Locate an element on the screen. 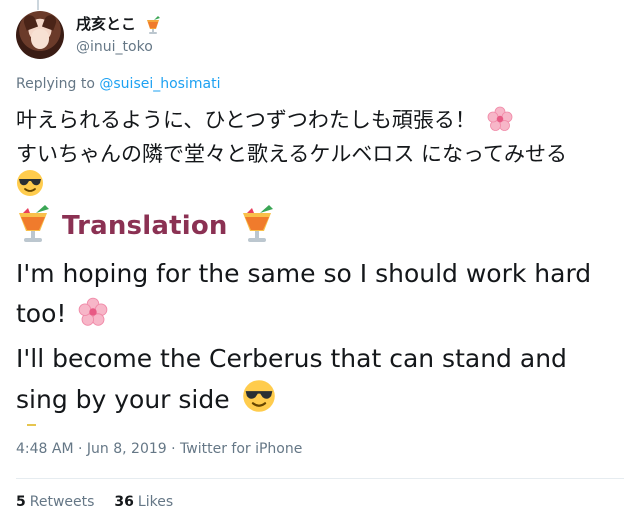 Image resolution: width=640 pixels, height=530 pixels. jp-line-1: 叶えられるように、ひとつずつわたしも頑張る！ is located at coordinates (321, 123).